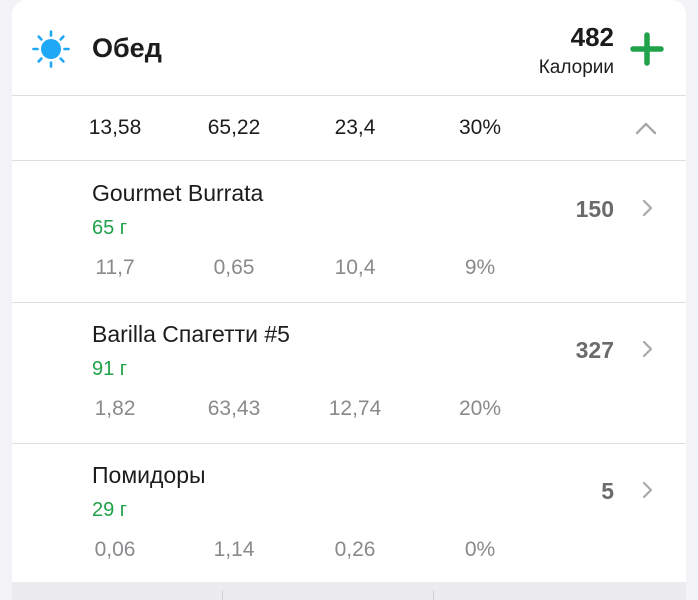 The width and height of the screenshot is (698, 600). I want to click on chevron-up-icon, so click(646, 128).